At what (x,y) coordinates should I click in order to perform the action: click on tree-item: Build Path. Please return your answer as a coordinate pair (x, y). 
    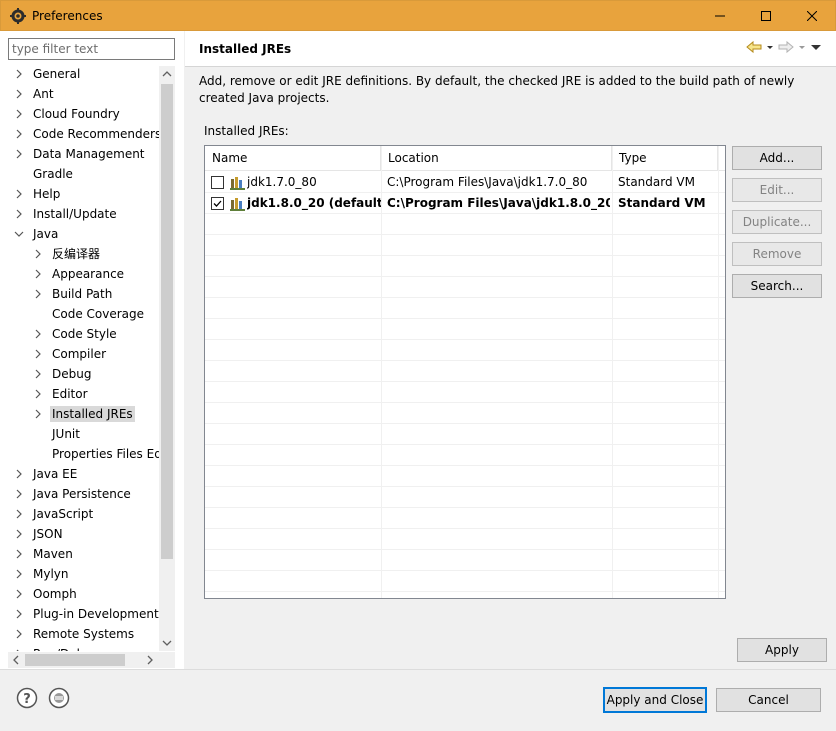
    Looking at the image, I should click on (72, 294).